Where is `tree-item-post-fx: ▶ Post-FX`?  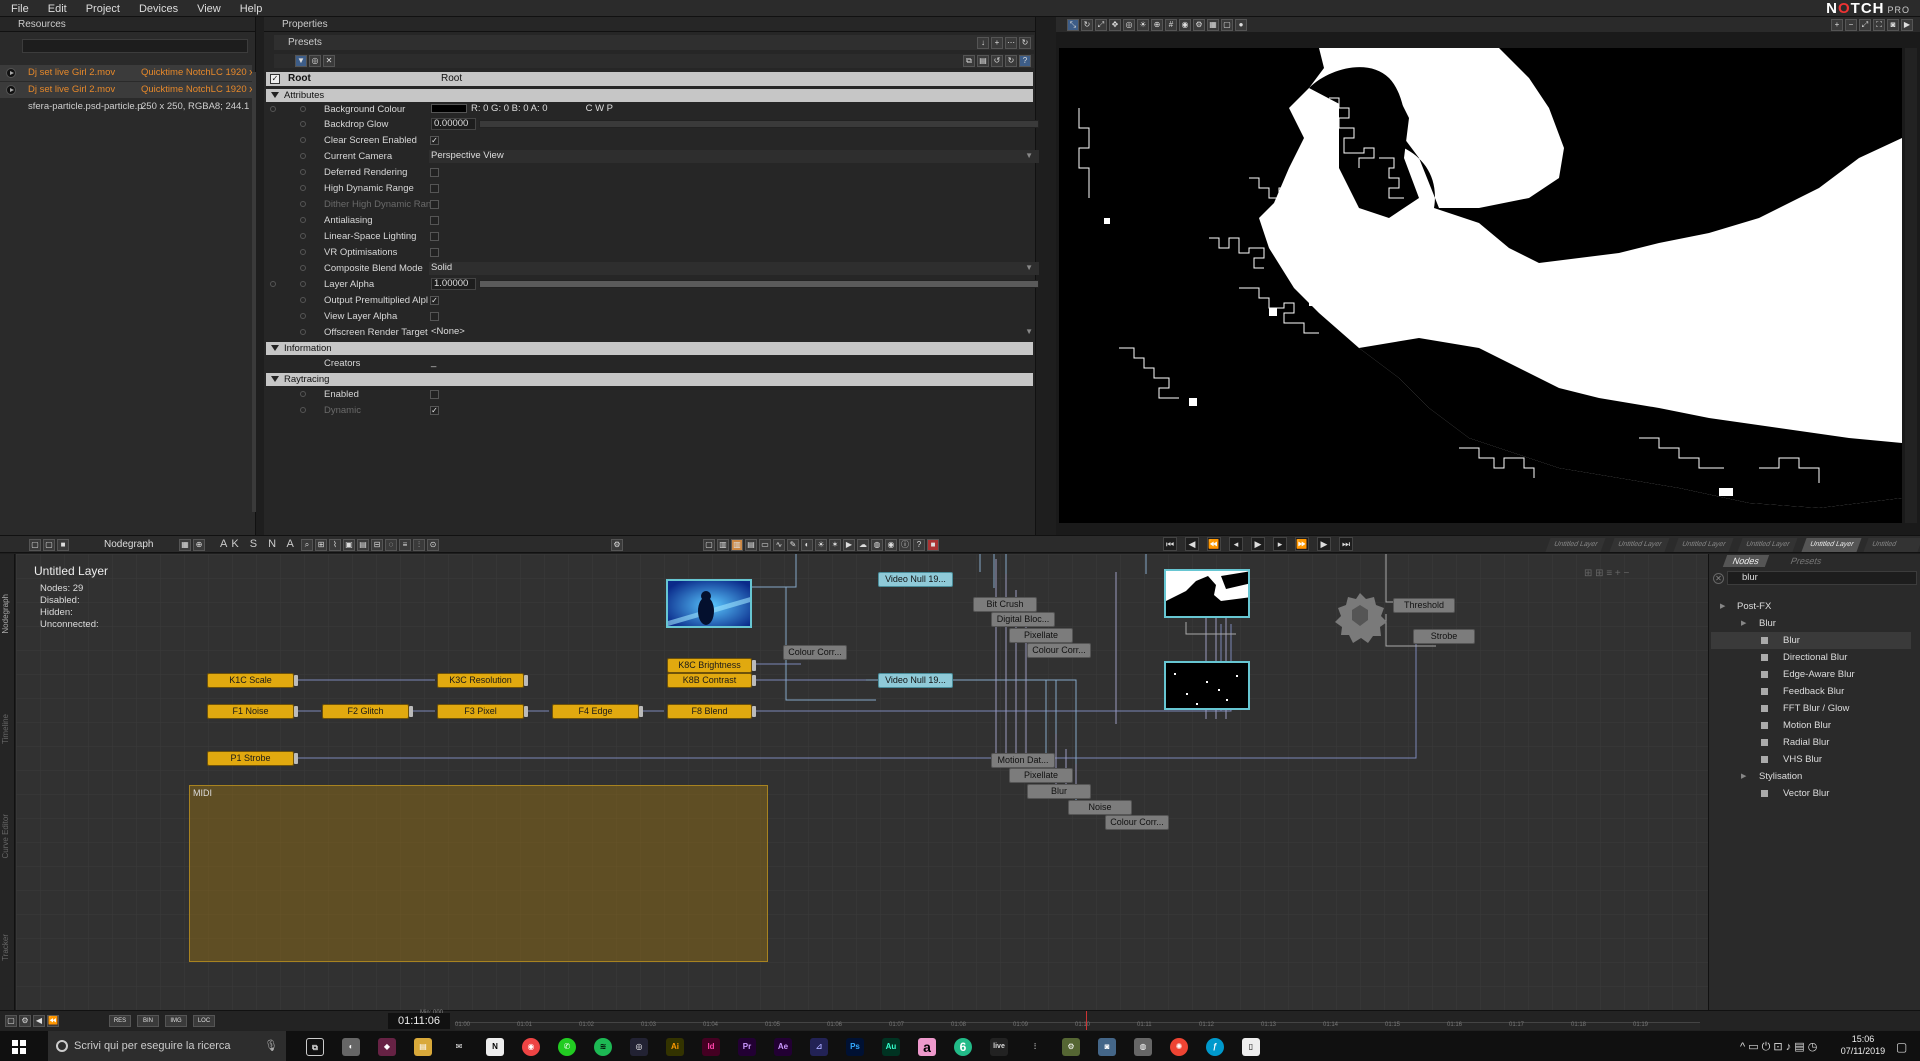
tree-item-post-fx: ▶ Post-FX is located at coordinates (1811, 606).